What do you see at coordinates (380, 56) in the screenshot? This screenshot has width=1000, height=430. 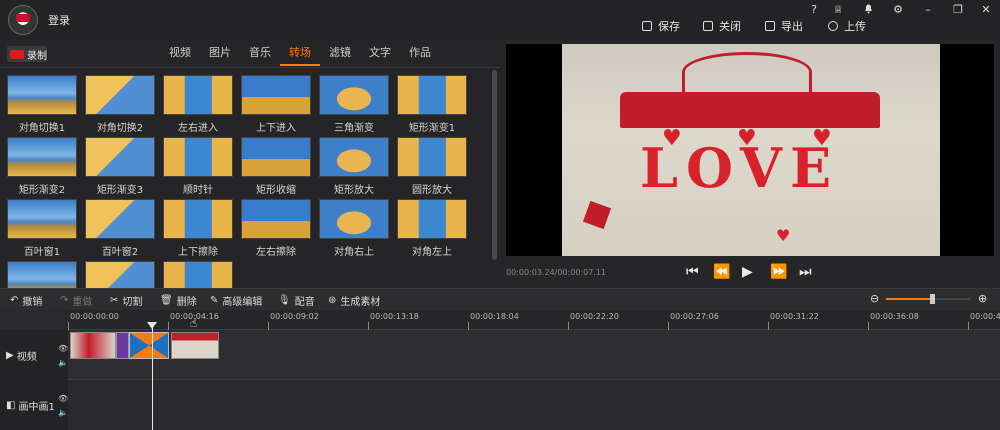 I see `tab-5: 文字` at bounding box center [380, 56].